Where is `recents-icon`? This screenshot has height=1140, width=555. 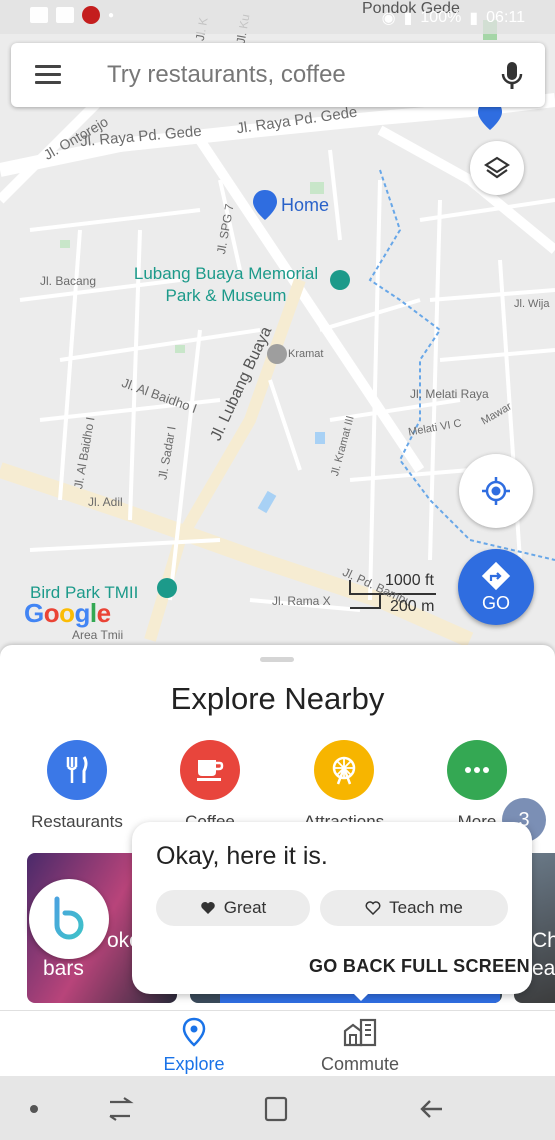
recents-icon is located at coordinates (121, 1109).